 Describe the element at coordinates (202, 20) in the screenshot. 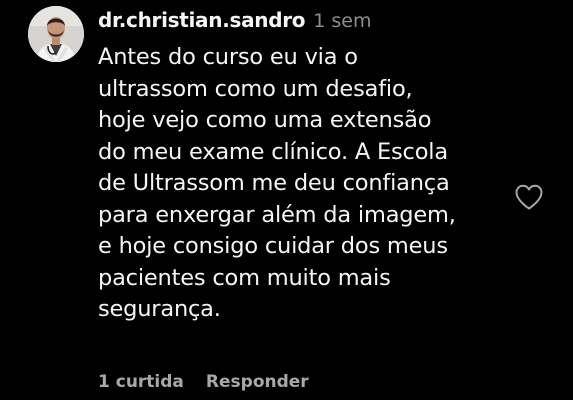

I see `username: dr.christian.sandro` at that location.